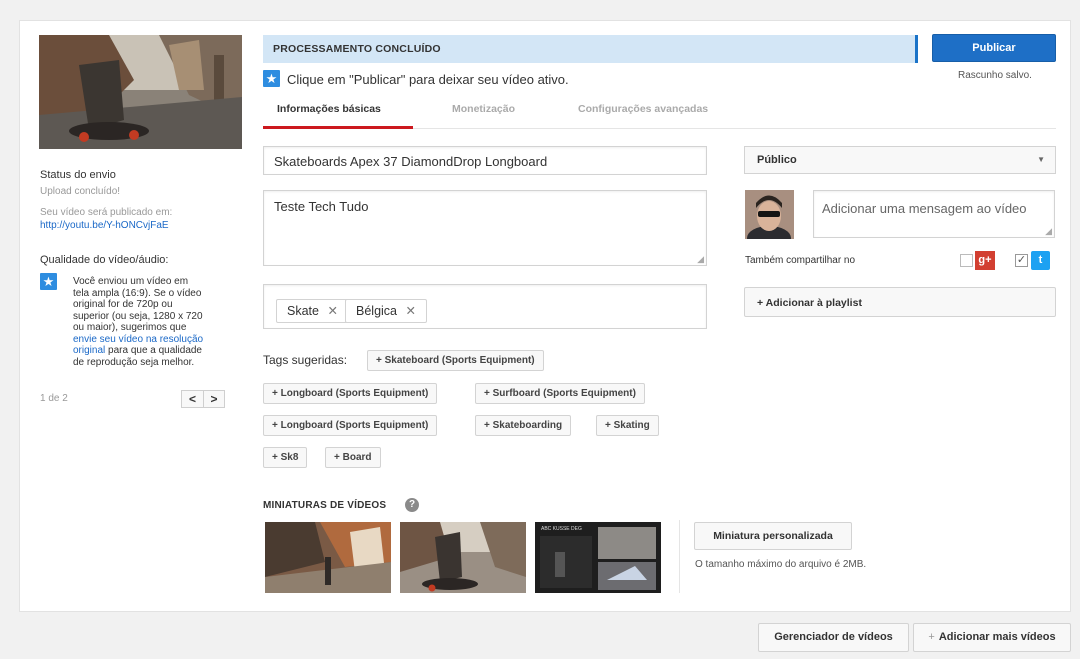 The width and height of the screenshot is (1080, 659). What do you see at coordinates (376, 311) in the screenshot?
I see `tag-chip-label: Bélgica` at bounding box center [376, 311].